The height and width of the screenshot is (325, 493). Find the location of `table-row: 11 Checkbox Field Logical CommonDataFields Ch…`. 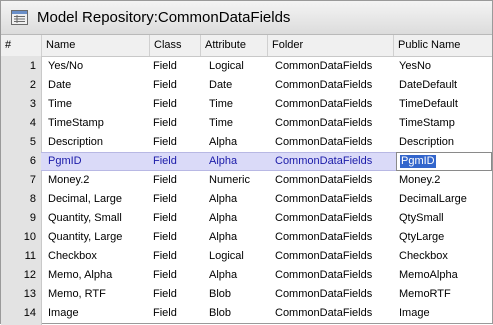

table-row: 11 Checkbox Field Logical CommonDataFields Ch… is located at coordinates (246, 256).